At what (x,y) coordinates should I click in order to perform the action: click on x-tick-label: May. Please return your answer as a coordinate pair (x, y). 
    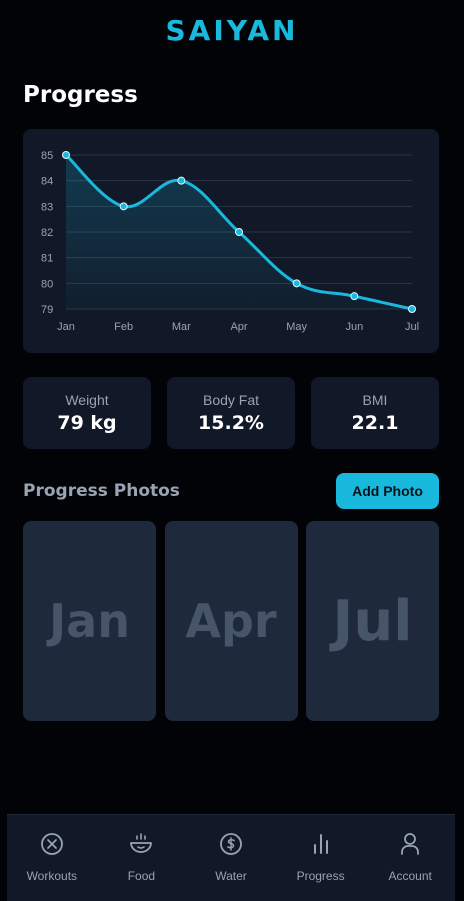
    Looking at the image, I should click on (296, 327).